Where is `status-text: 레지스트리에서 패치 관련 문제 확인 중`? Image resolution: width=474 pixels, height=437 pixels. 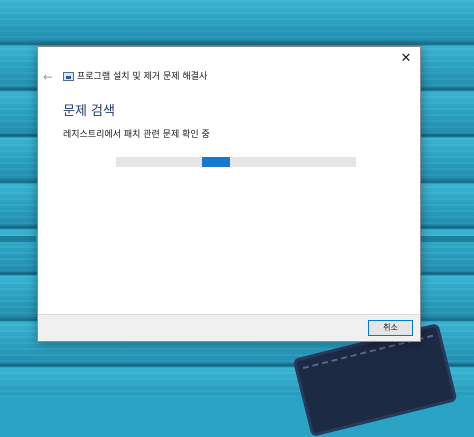
status-text: 레지스트리에서 패치 관련 문제 확인 중 is located at coordinates (136, 135).